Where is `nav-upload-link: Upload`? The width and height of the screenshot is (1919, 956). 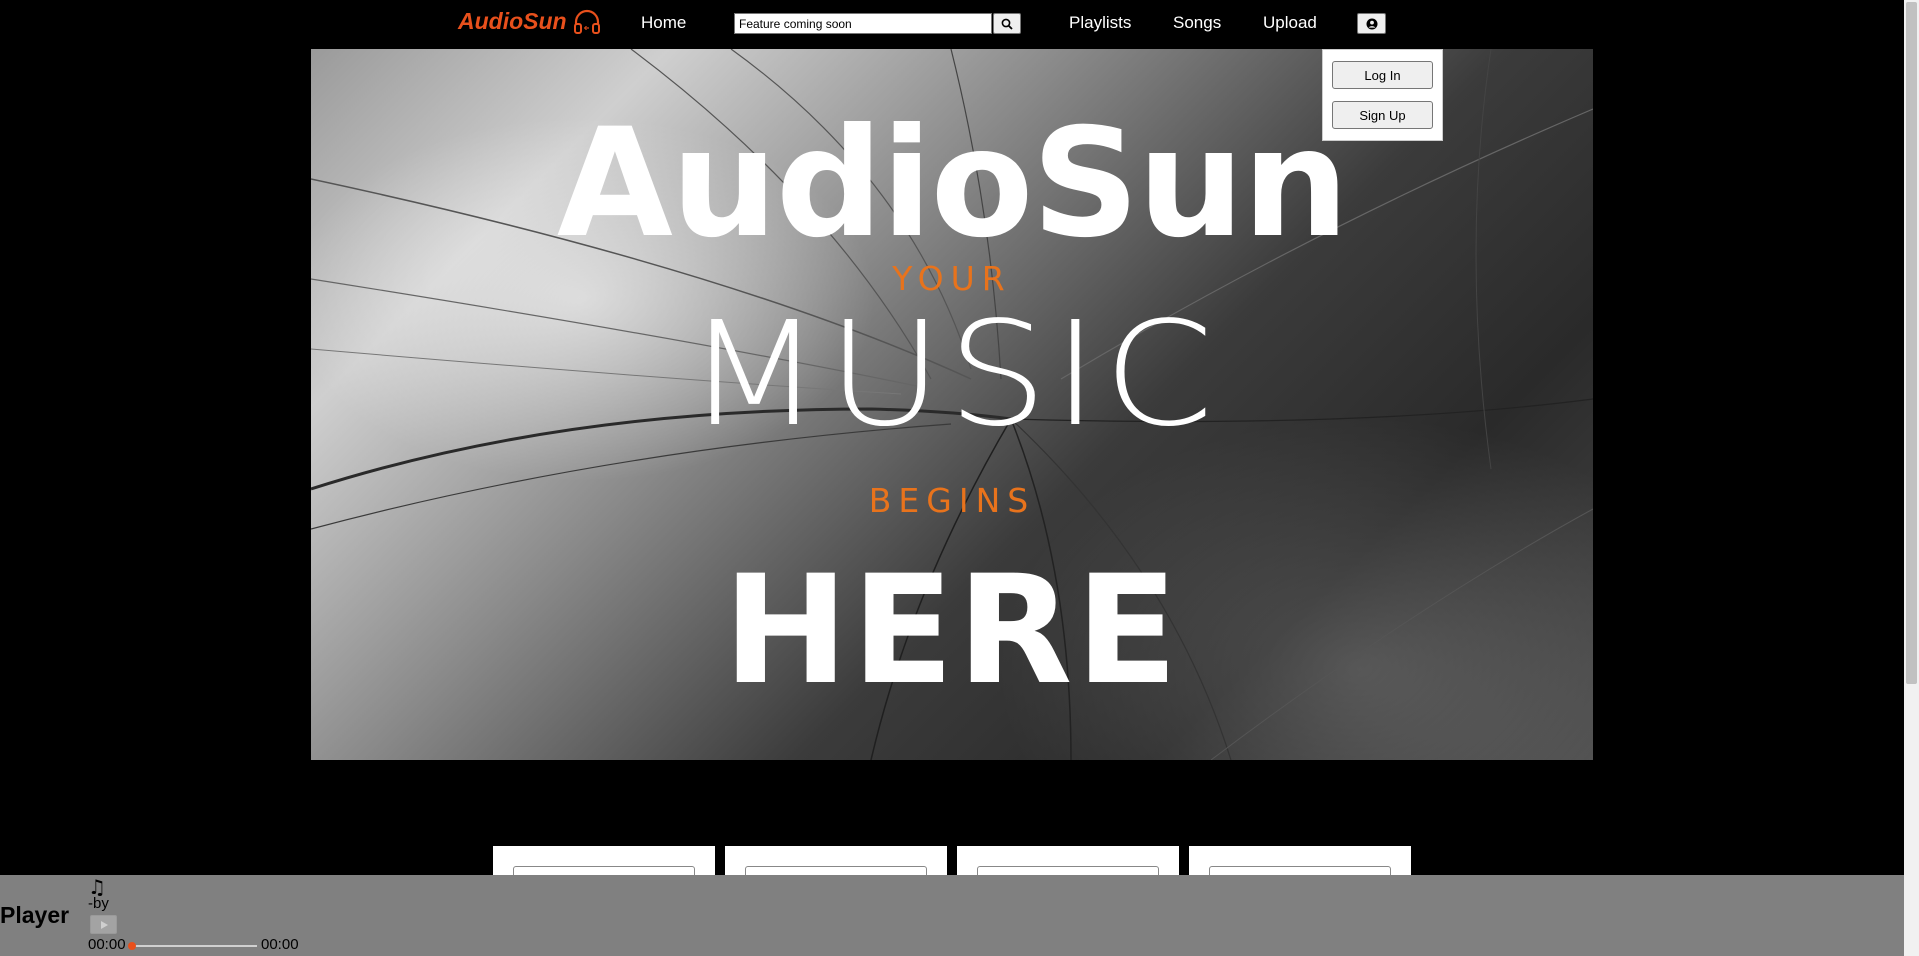
nav-upload-link: Upload is located at coordinates (1290, 23).